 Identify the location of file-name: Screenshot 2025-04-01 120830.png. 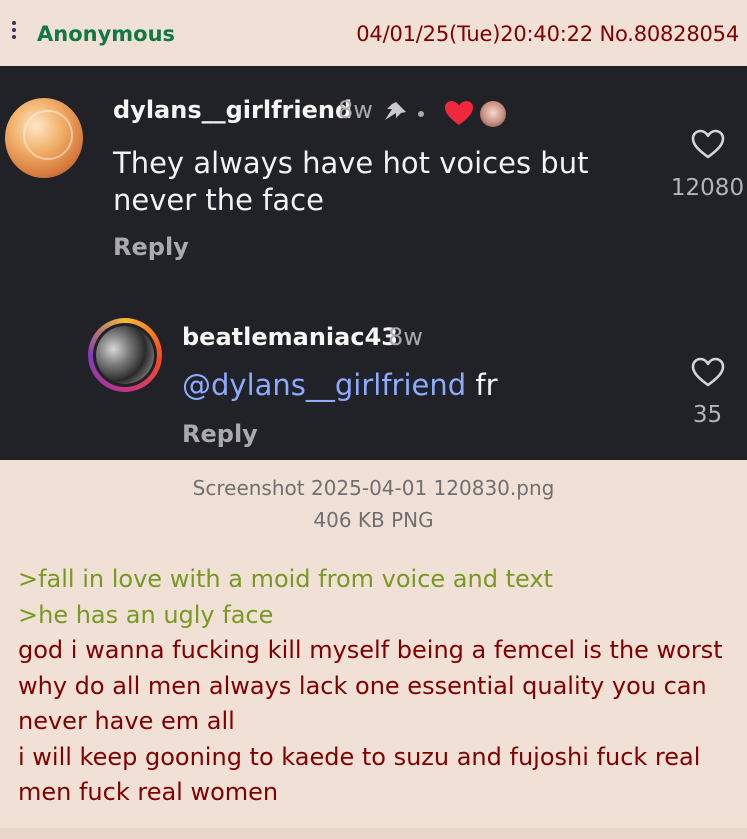
(373, 488).